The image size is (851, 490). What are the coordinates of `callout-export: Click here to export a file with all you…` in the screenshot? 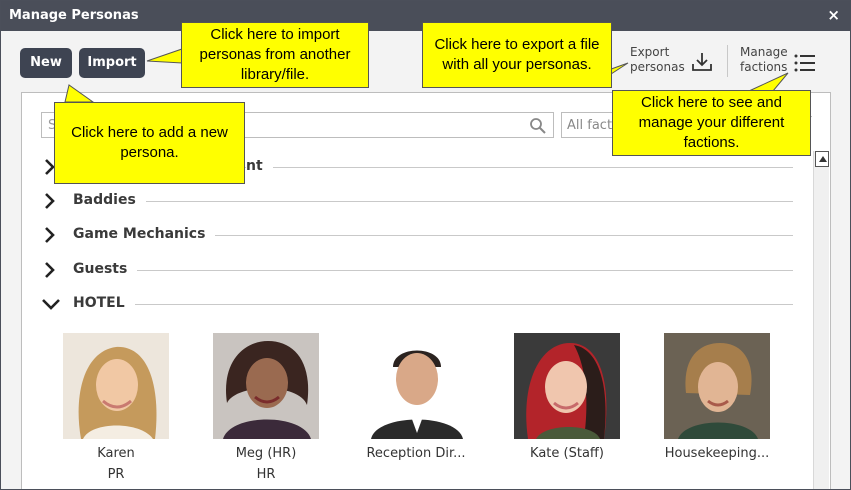 It's located at (517, 55).